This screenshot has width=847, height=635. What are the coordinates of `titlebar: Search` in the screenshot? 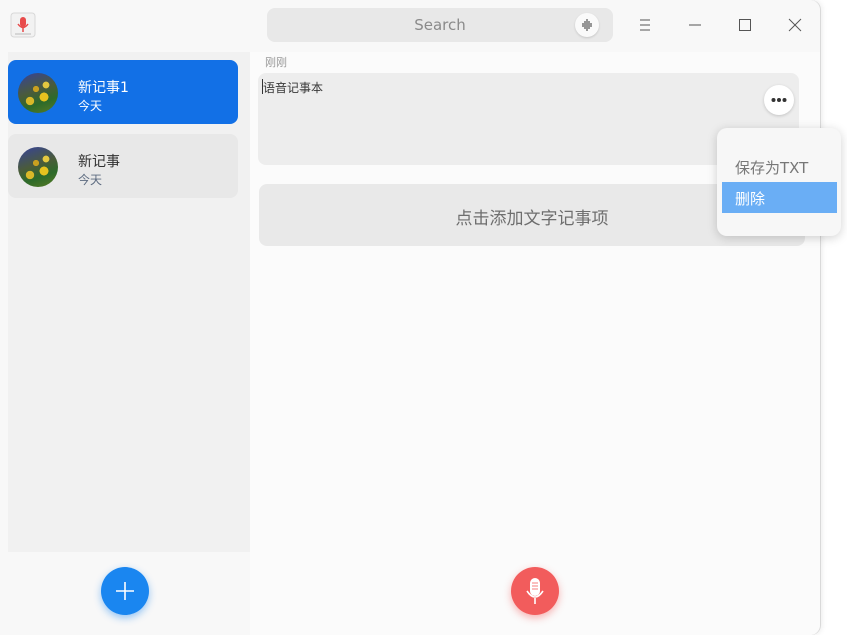 It's located at (410, 26).